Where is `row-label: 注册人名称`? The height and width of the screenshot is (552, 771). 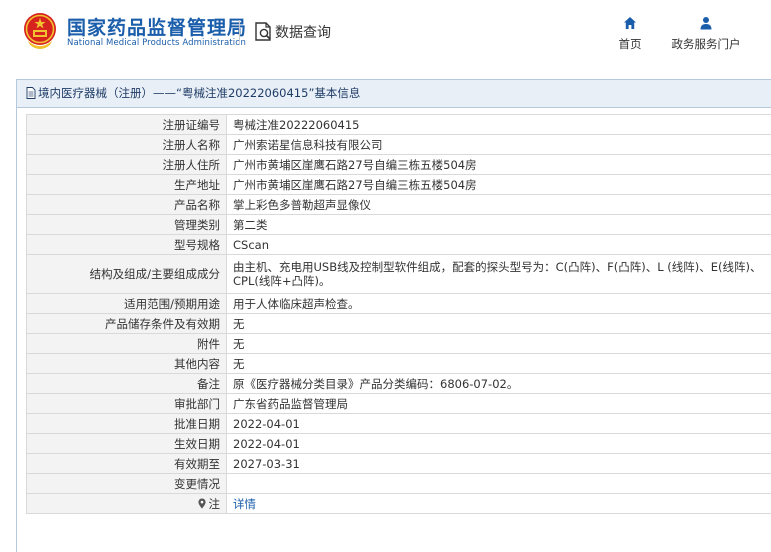
row-label: 注册人名称 is located at coordinates (126, 144).